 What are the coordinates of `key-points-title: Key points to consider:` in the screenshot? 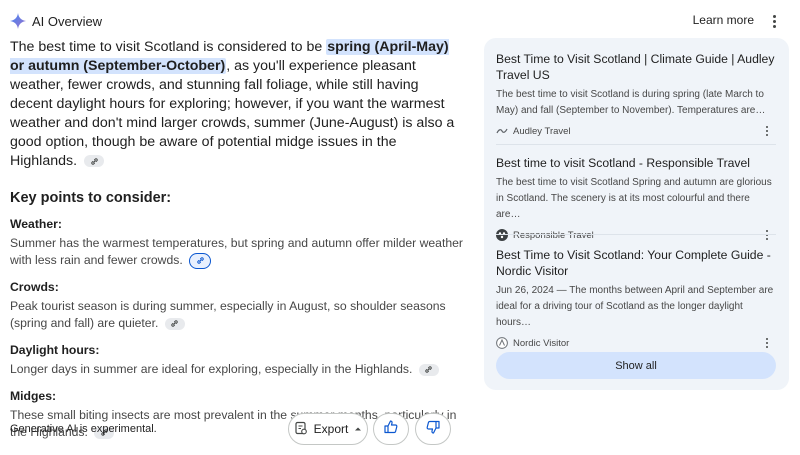 It's located at (91, 198).